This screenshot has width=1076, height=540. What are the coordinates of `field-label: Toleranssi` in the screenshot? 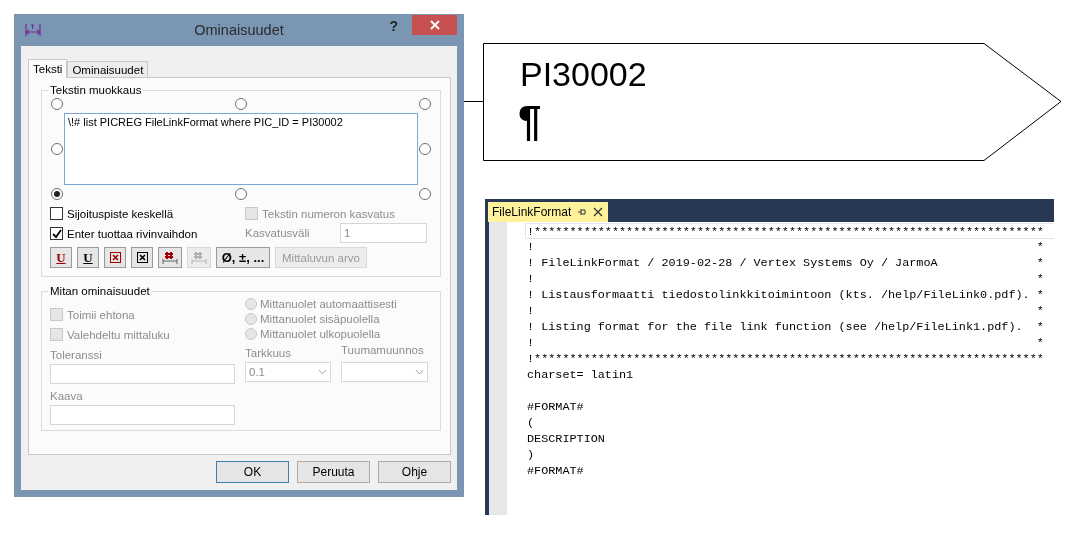 It's located at (76, 355).